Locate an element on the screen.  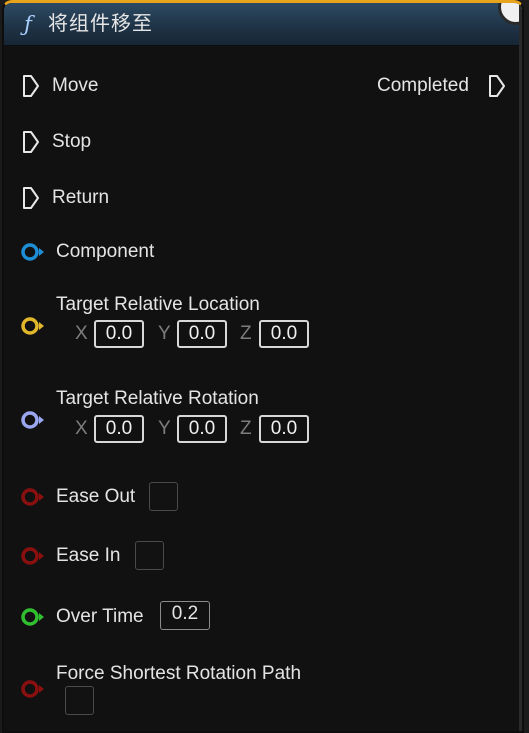
force-shortest-checkbox is located at coordinates (79, 700).